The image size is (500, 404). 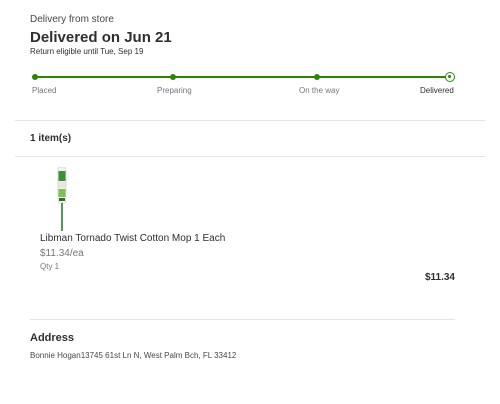 I want to click on product-total-price: $11.34, so click(x=439, y=277).